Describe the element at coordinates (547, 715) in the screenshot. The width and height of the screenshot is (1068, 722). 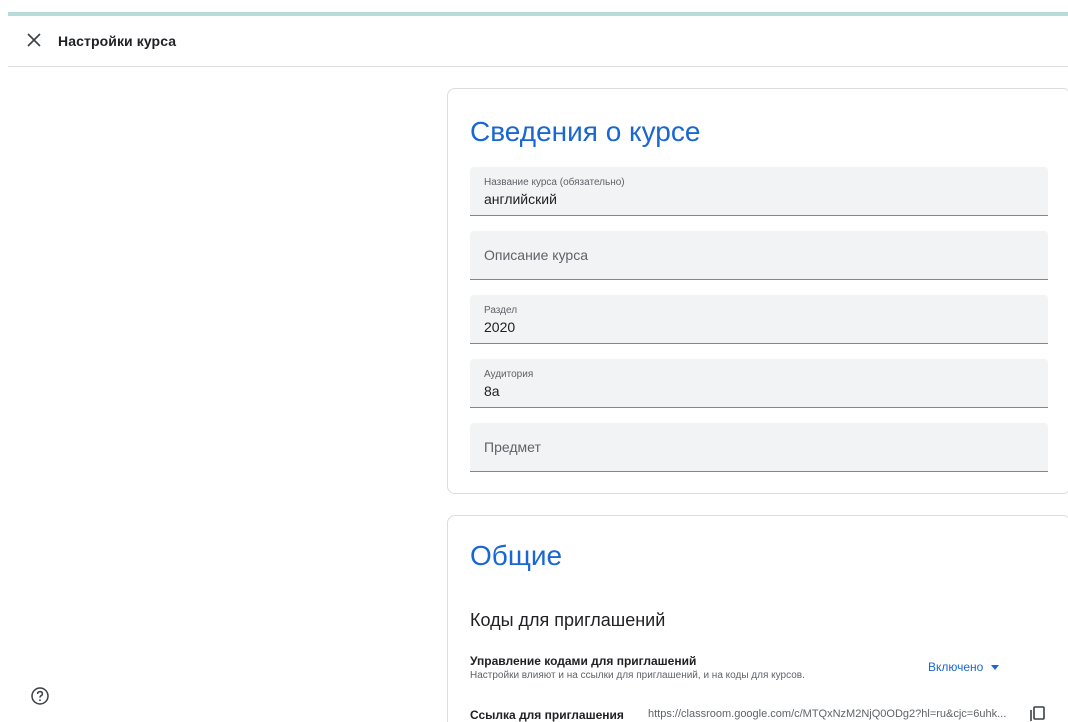
I see `invite-link-label: Ссылка для приглашения` at that location.